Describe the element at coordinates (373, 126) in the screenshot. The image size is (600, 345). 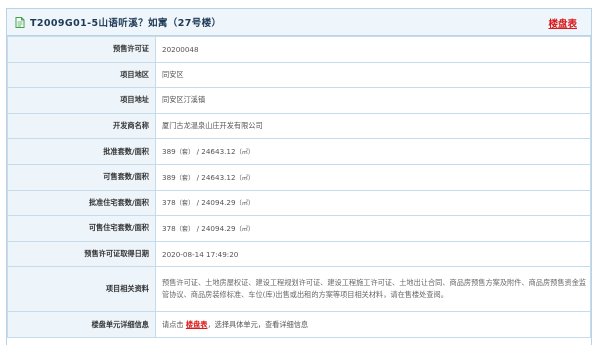
I see `developer-name-value: 厦门古龙温泉山庄开发有限公司` at that location.